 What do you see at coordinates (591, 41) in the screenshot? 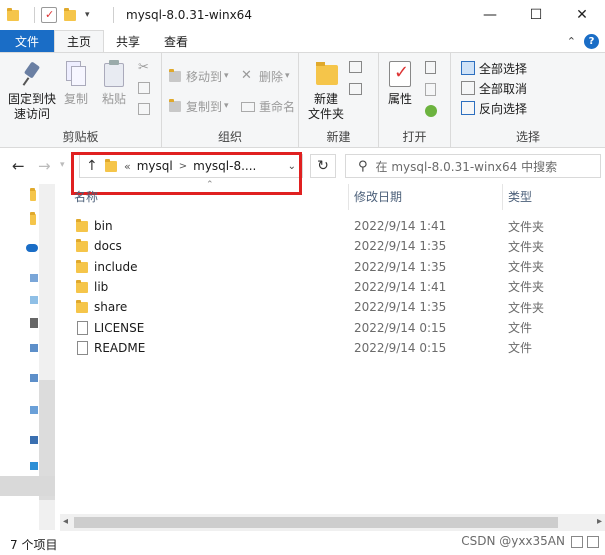
I see `help-icon: ?` at bounding box center [591, 41].